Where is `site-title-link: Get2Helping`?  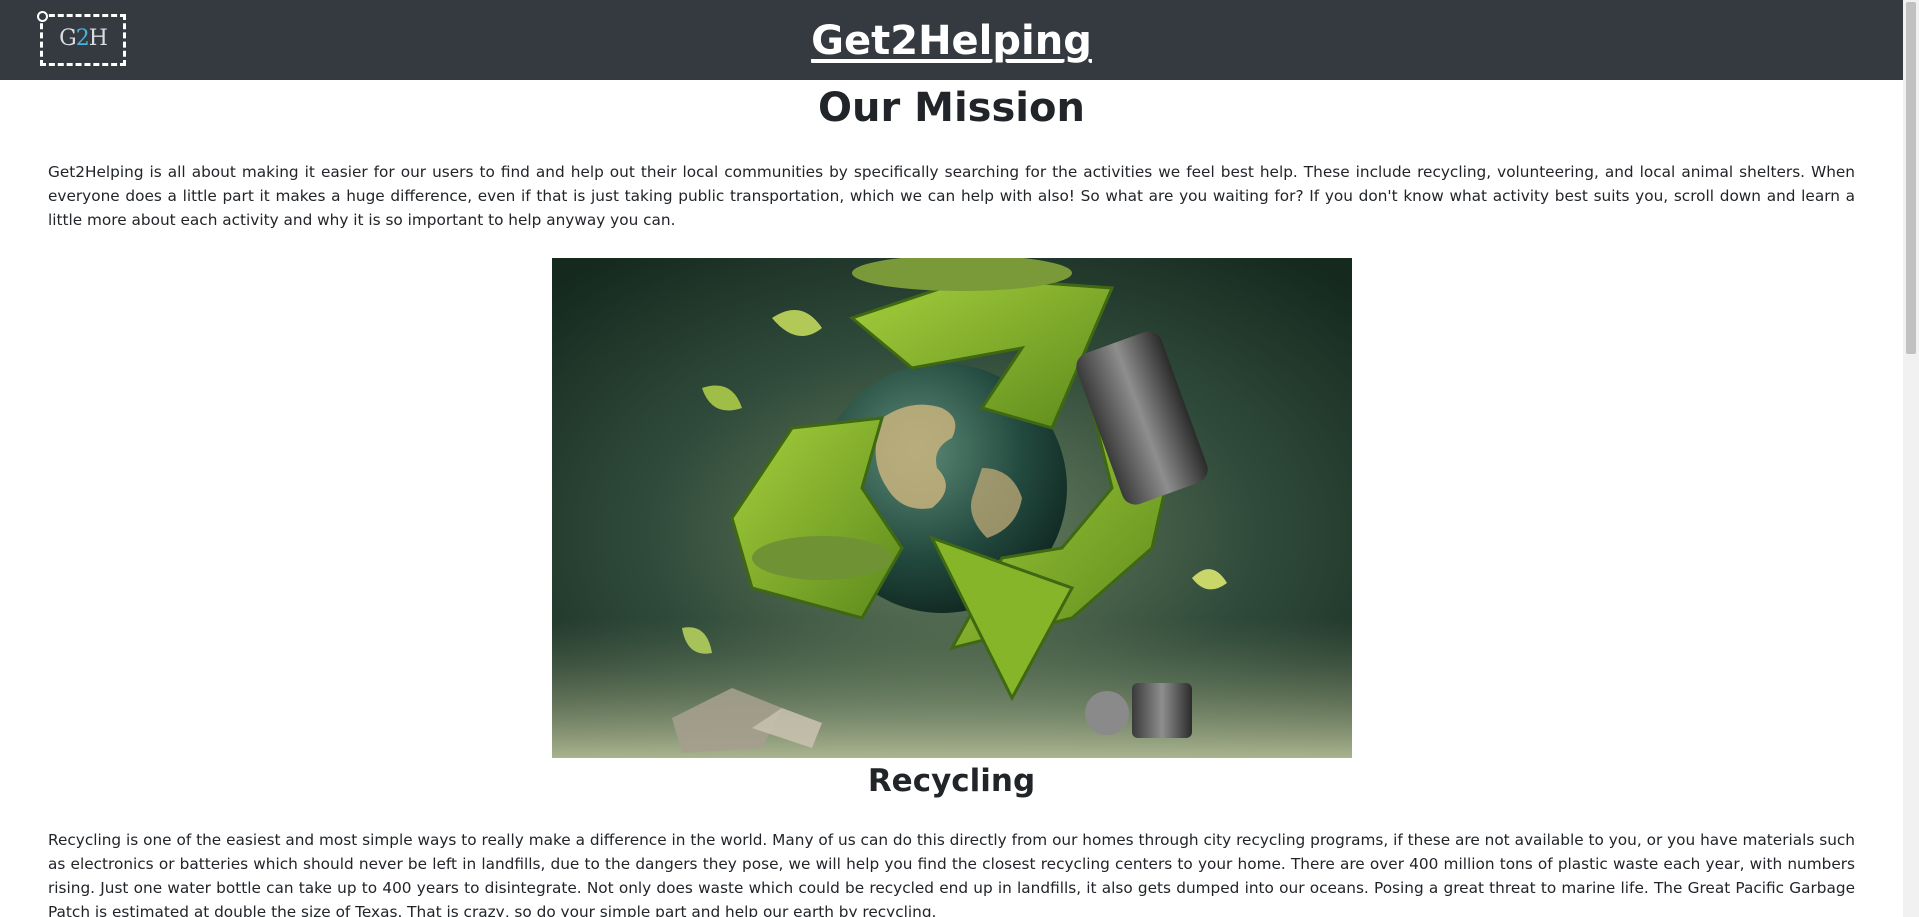
site-title-link: Get2Helping is located at coordinates (951, 41).